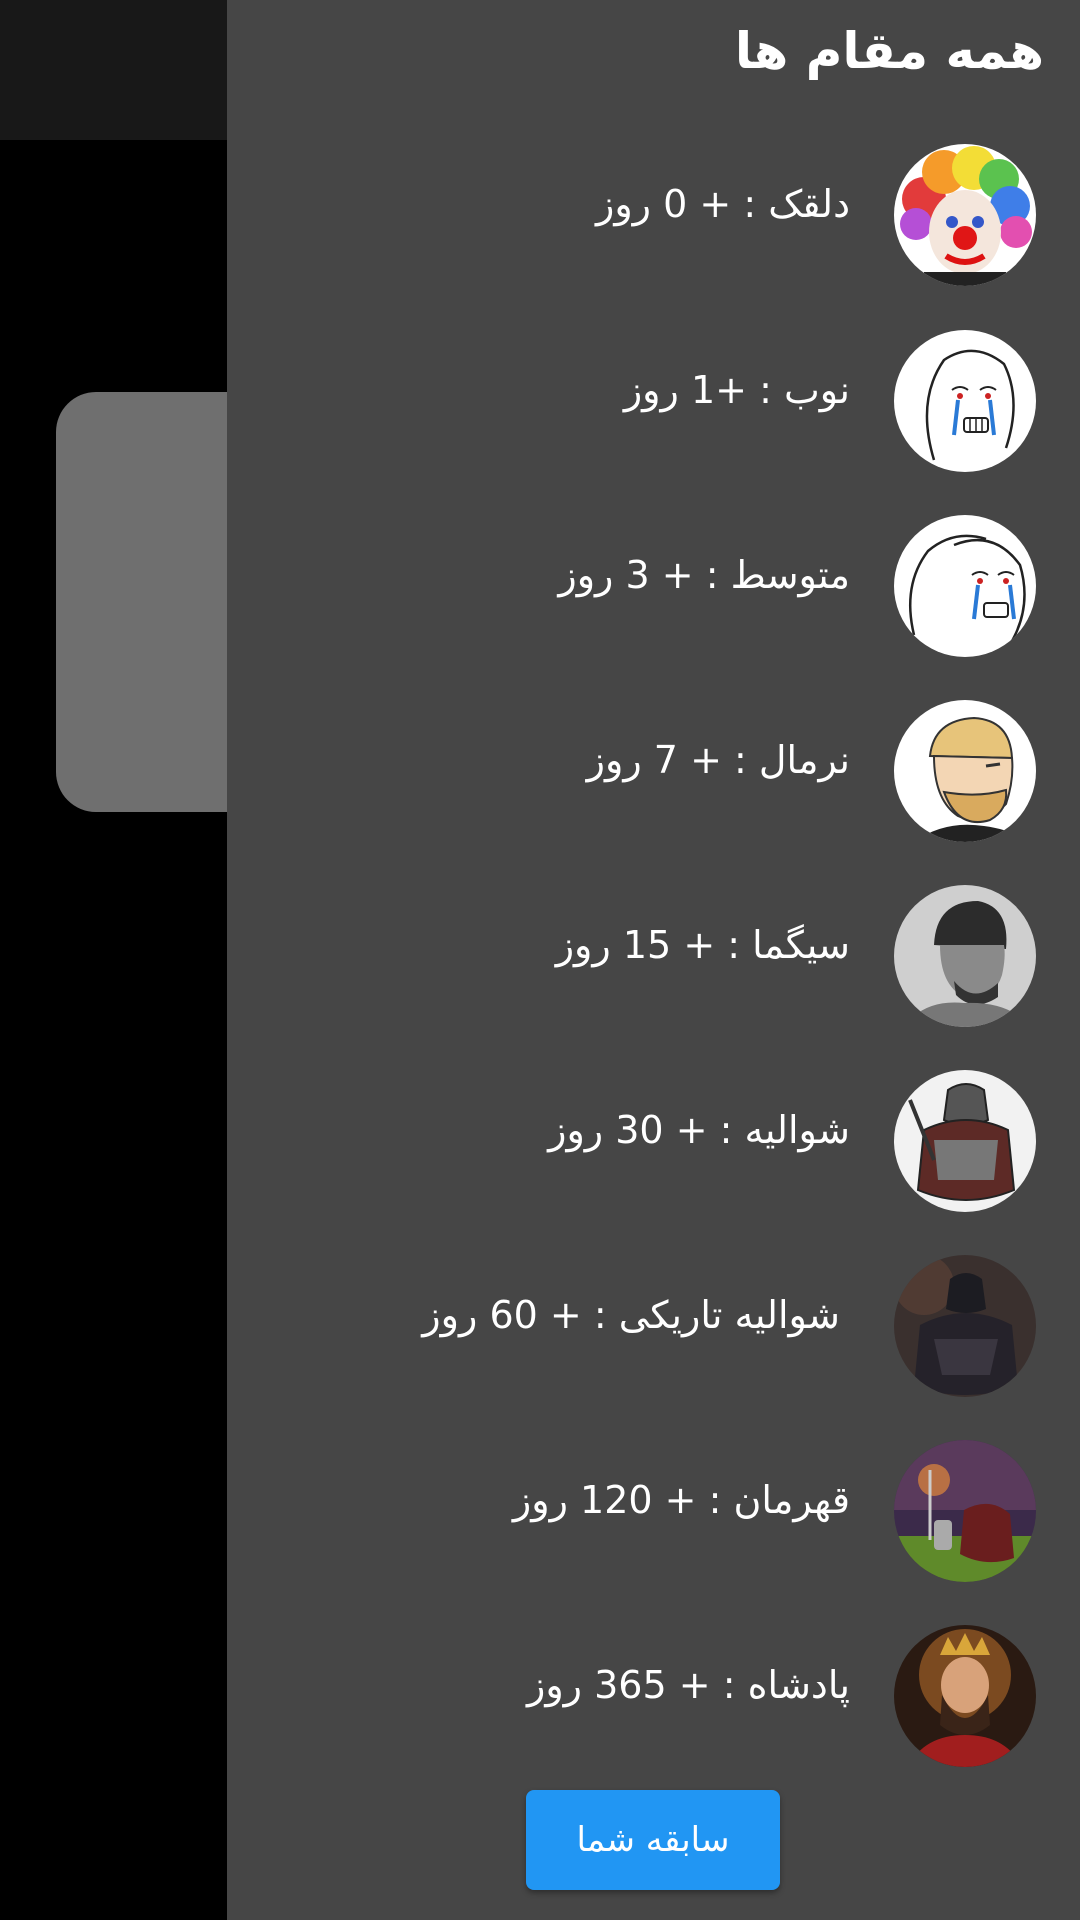 This screenshot has width=1080, height=1920. What do you see at coordinates (965, 1326) in the screenshot?
I see `dark-knight-avatar-icon` at bounding box center [965, 1326].